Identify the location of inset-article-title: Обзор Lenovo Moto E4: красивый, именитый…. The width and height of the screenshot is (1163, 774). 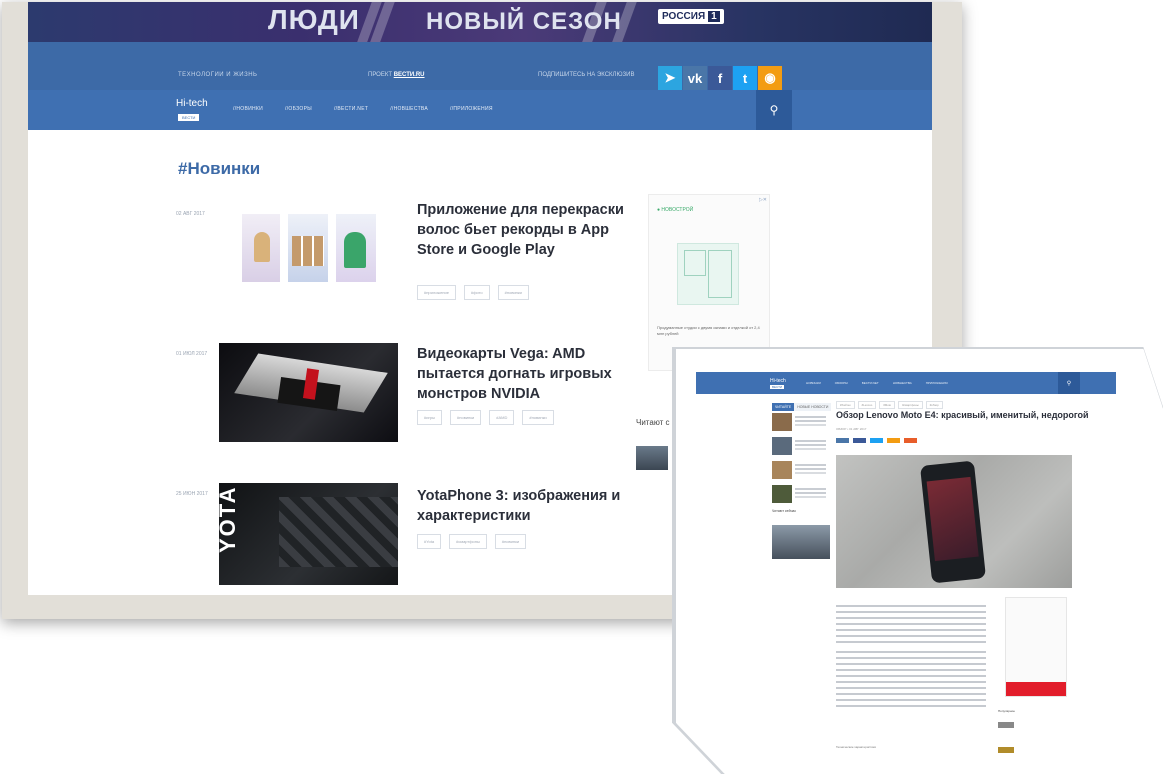
(962, 415).